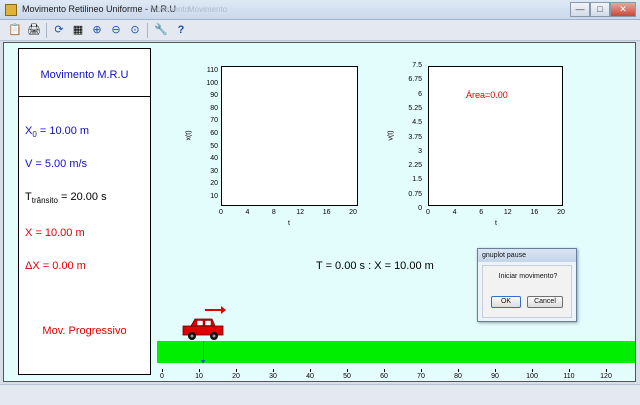  Describe the element at coordinates (415, 108) in the screenshot. I see `vt-y-tick-label: 5.25` at that location.